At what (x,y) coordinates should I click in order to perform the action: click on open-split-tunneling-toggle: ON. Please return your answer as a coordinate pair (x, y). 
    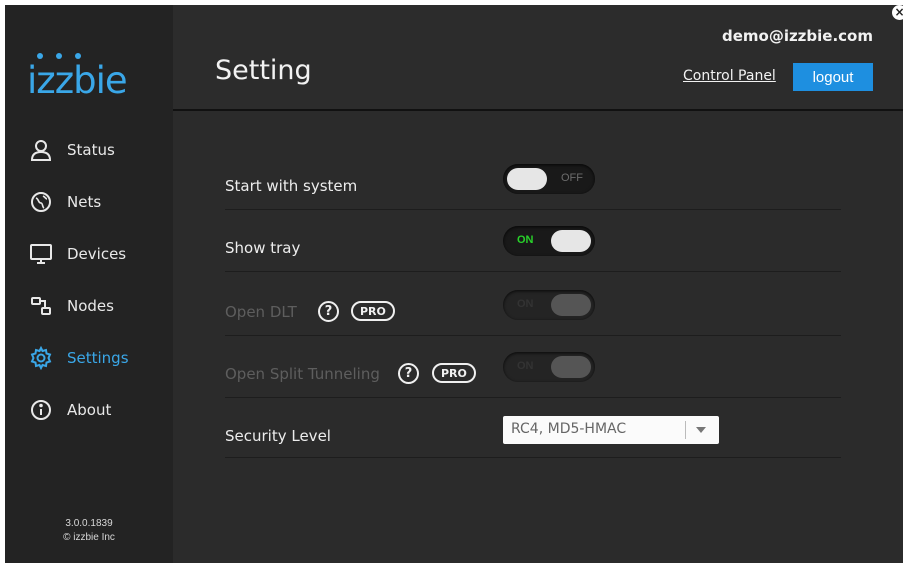
    Looking at the image, I should click on (549, 367).